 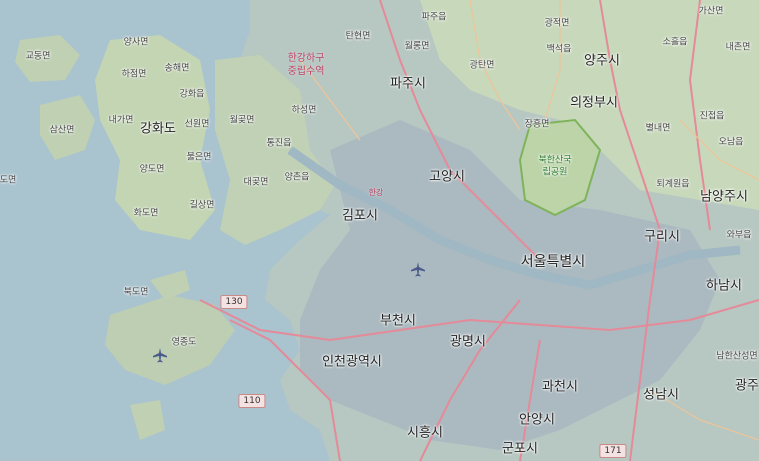 What do you see at coordinates (672, 185) in the screenshot?
I see `town-label-toegyewon: 퇴계원읍` at bounding box center [672, 185].